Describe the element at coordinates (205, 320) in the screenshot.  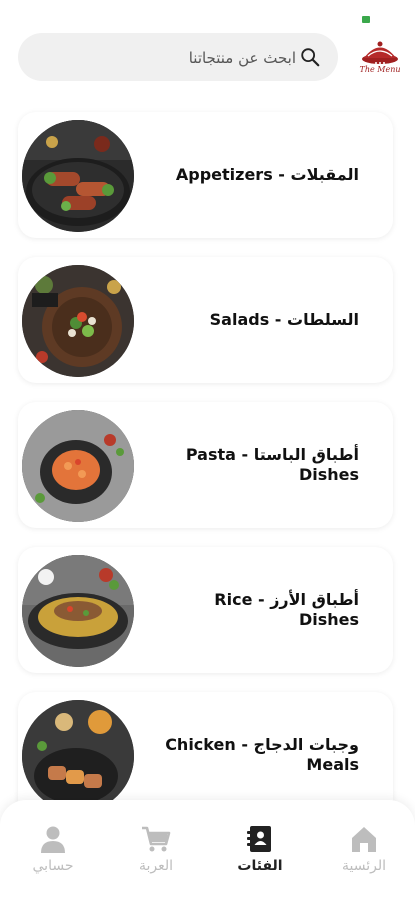
I see `category-card-salads: Salads - السلطات` at that location.